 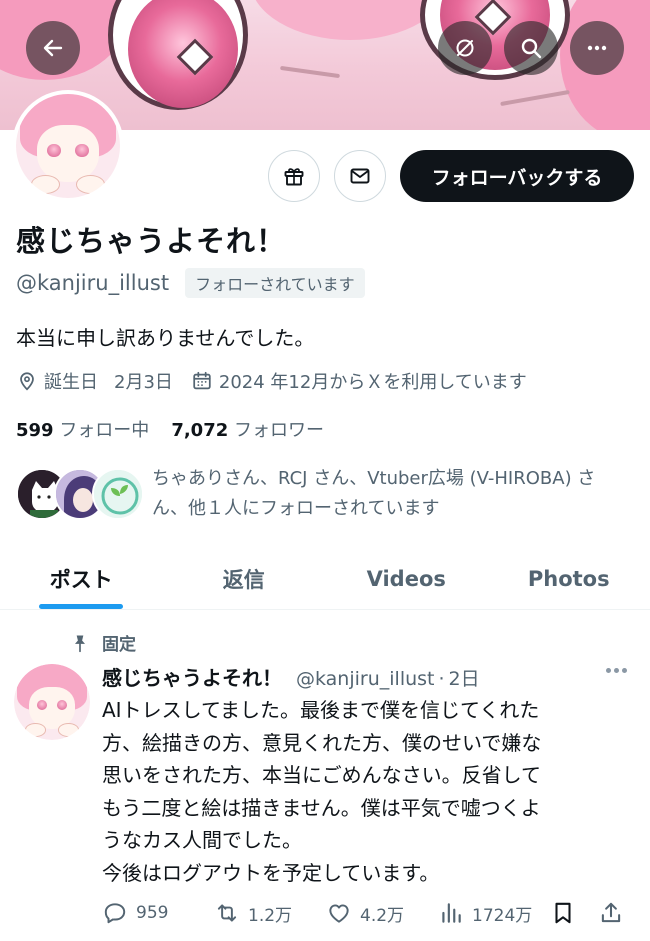 I want to click on handle-row: @kanjiru_illust フォローされています, so click(x=190, y=283).